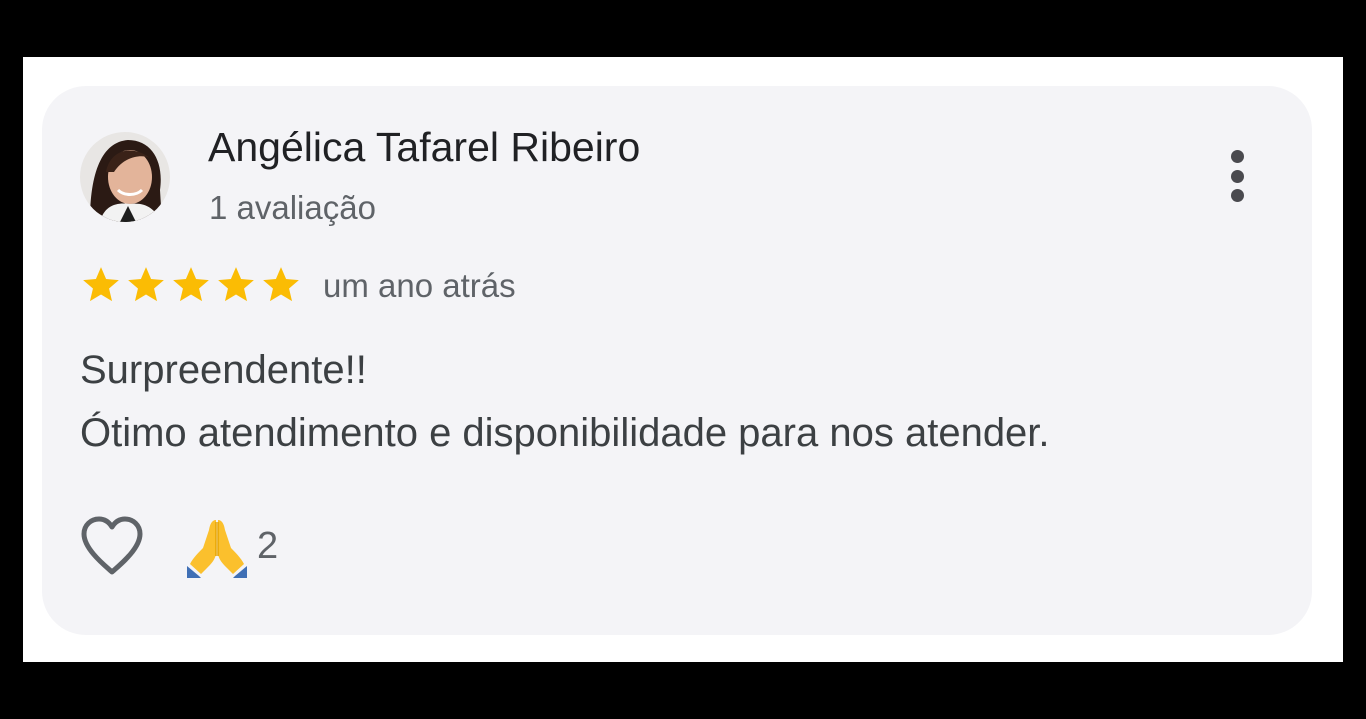  I want to click on review-time: um ano atrás, so click(419, 285).